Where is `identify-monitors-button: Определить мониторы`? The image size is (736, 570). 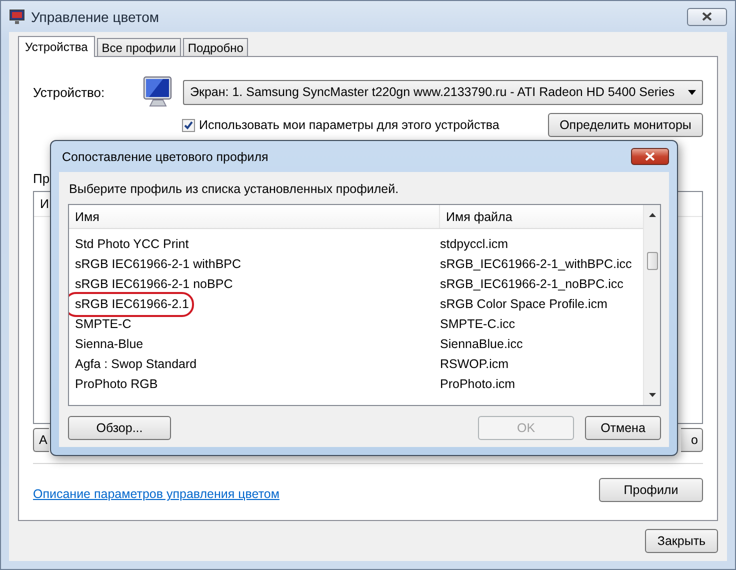 identify-monitors-button: Определить мониторы is located at coordinates (625, 125).